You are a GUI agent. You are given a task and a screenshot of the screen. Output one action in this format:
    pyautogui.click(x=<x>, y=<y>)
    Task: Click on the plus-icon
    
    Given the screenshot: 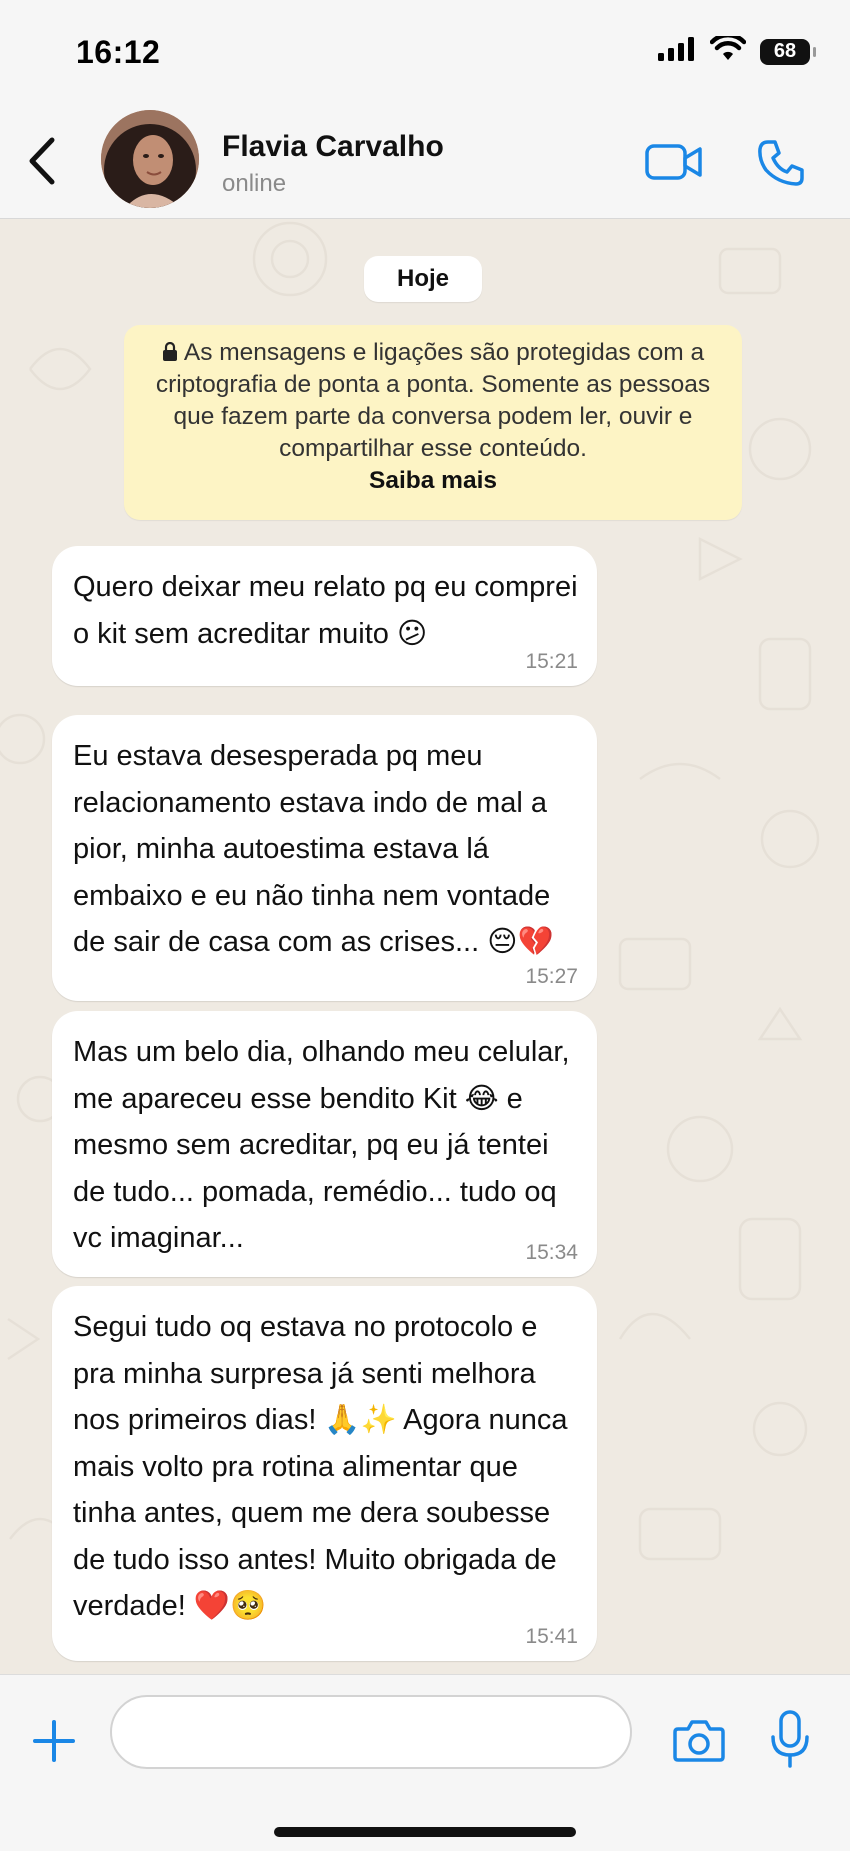 What is the action you would take?
    pyautogui.click(x=54, y=1741)
    